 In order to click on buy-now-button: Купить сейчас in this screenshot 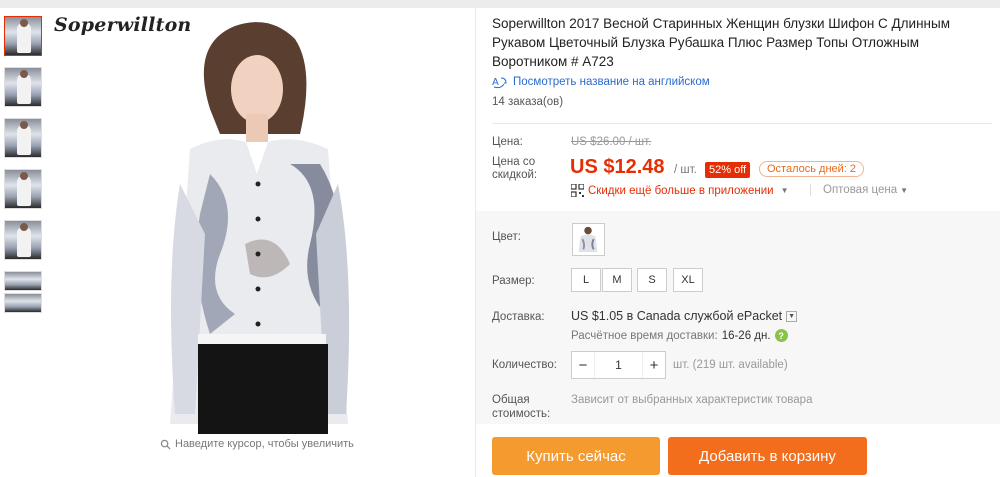, I will do `click(576, 456)`.